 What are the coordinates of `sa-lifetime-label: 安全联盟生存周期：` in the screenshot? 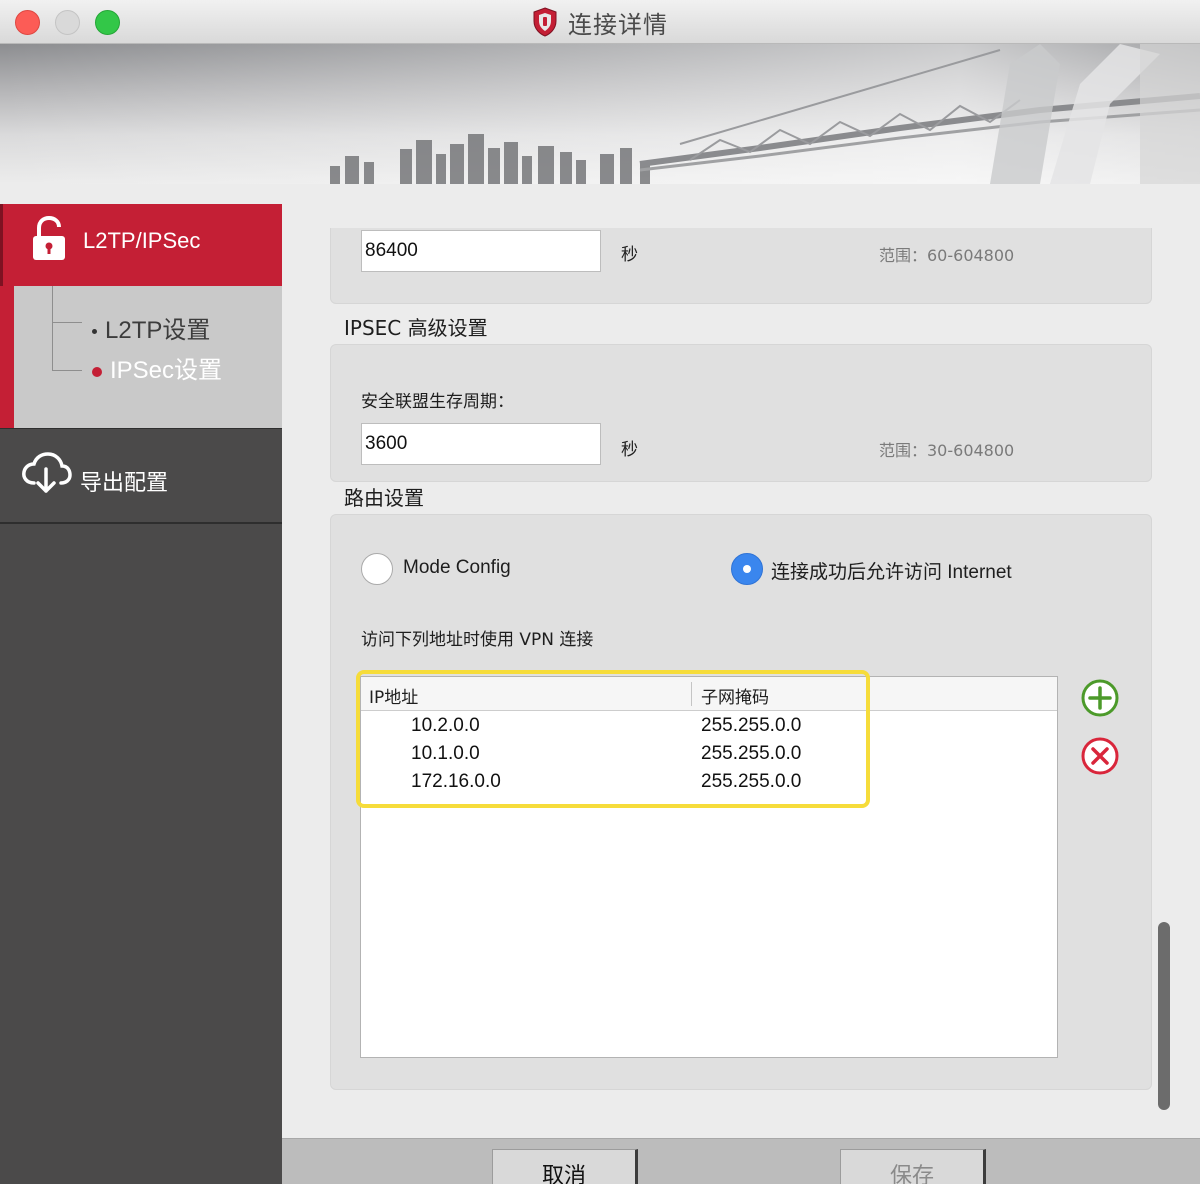 It's located at (437, 402).